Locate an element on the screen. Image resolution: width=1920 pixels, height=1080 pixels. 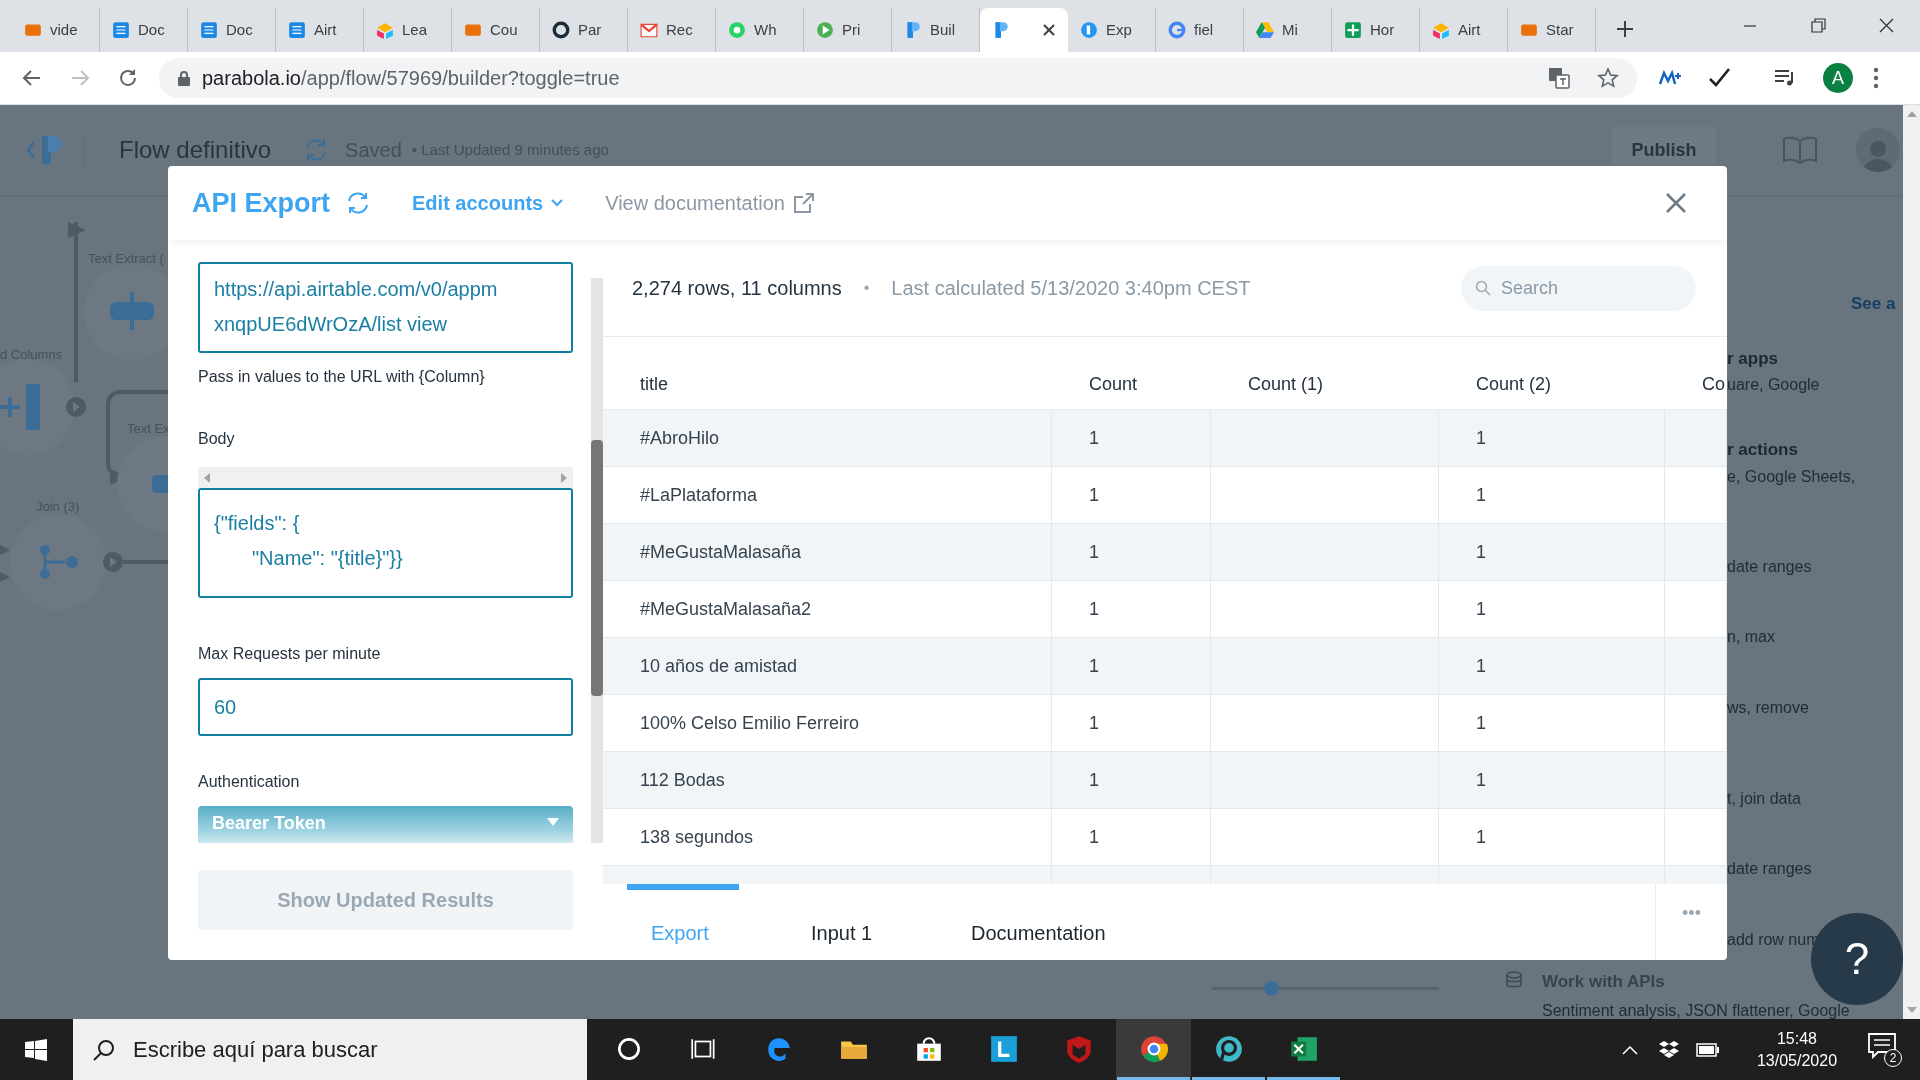
scroll-thumb is located at coordinates (597, 568).